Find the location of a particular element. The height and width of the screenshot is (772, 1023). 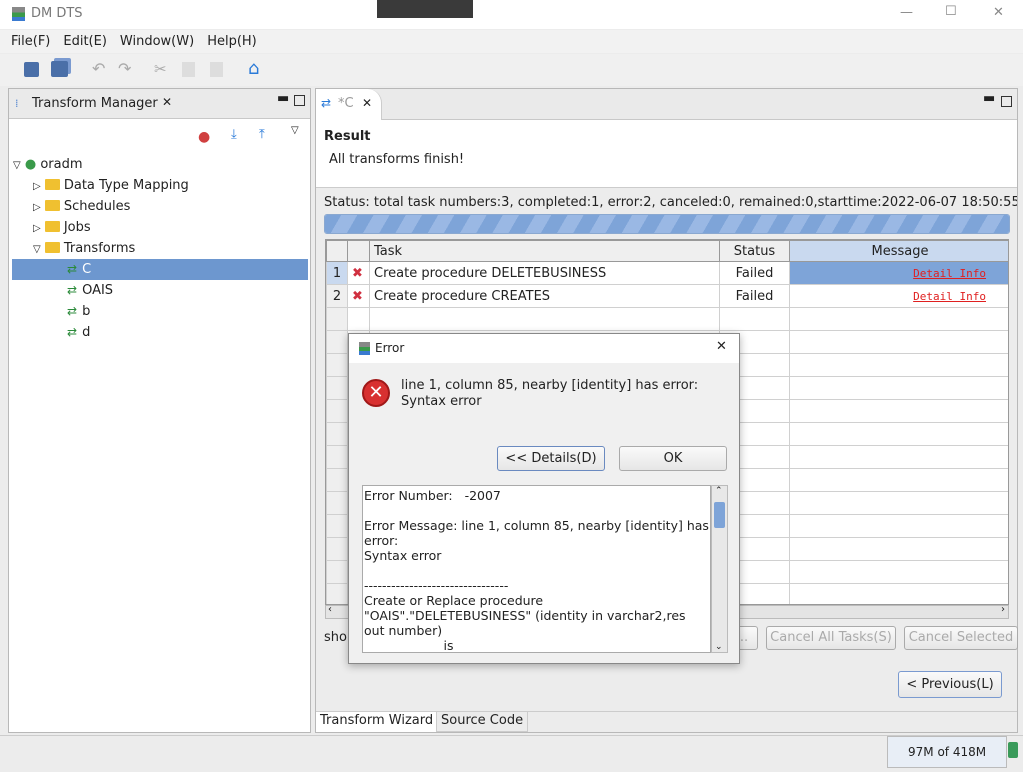

view-menu-icon: ▽ is located at coordinates (295, 130).